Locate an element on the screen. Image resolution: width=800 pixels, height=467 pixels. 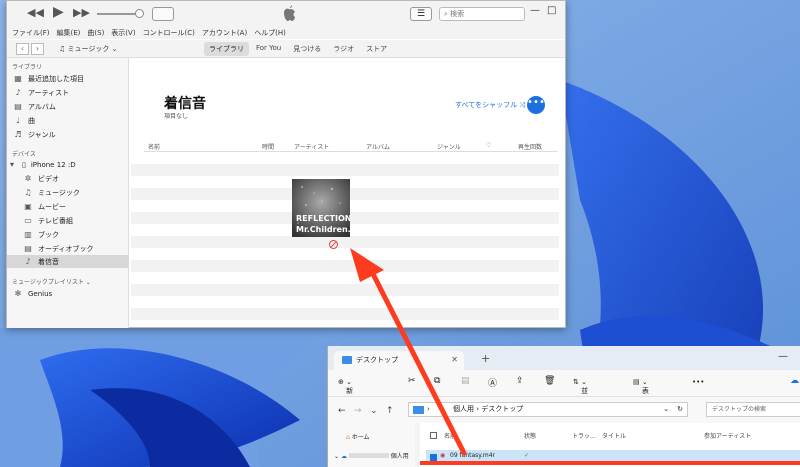
delete-icon: 🗑 is located at coordinates (549, 381).